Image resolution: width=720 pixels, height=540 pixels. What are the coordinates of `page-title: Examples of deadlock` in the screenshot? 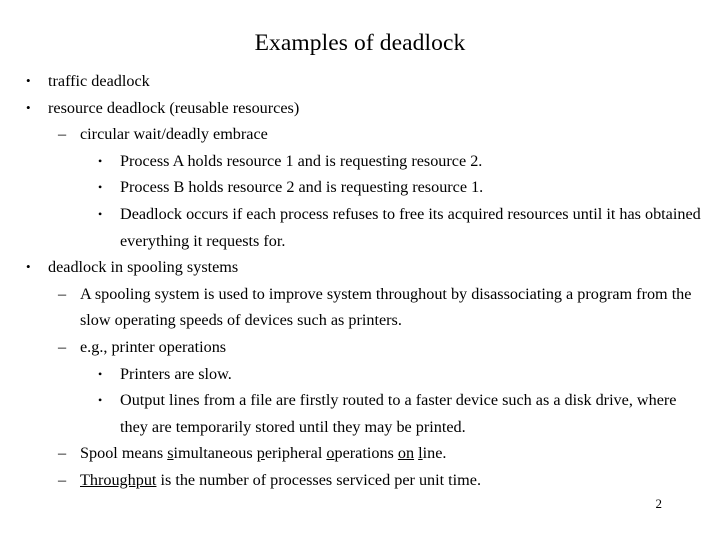 It's located at (360, 43).